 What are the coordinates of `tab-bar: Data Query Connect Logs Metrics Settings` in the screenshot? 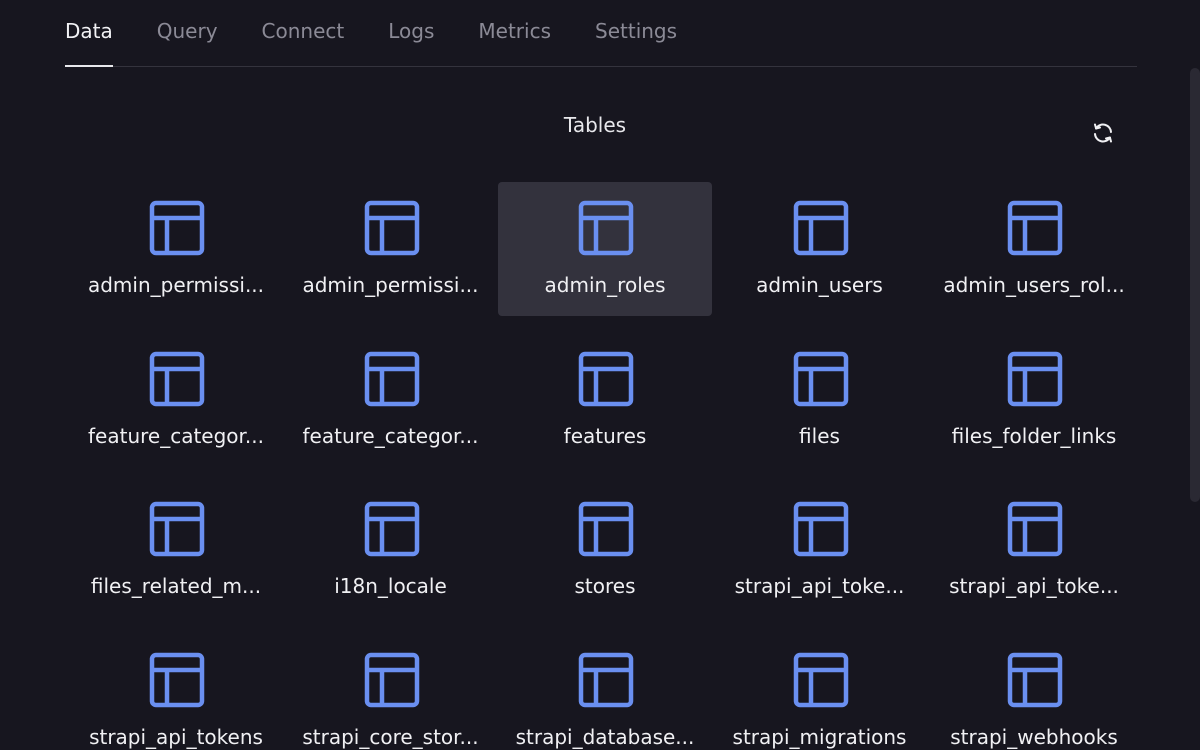 It's located at (601, 33).